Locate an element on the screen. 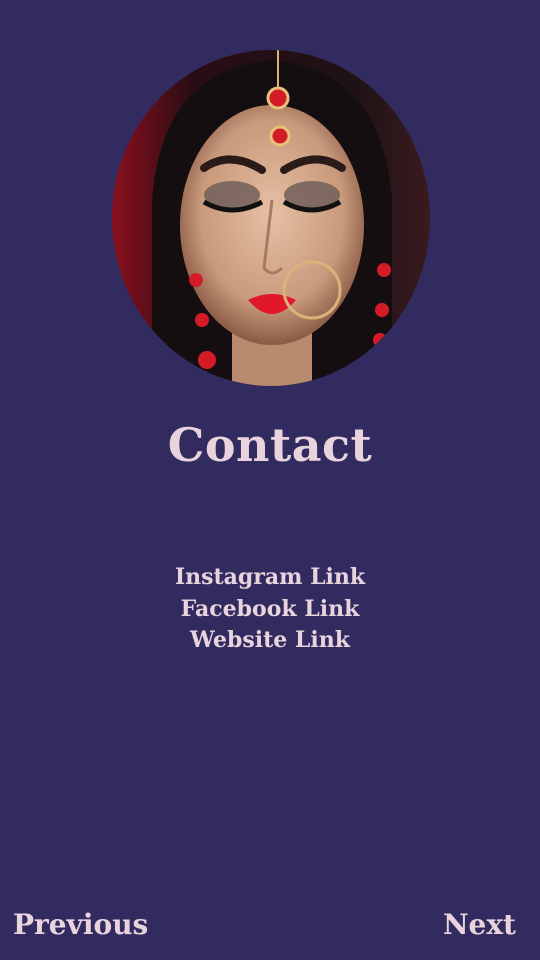  previous-button: Previous is located at coordinates (80, 924).